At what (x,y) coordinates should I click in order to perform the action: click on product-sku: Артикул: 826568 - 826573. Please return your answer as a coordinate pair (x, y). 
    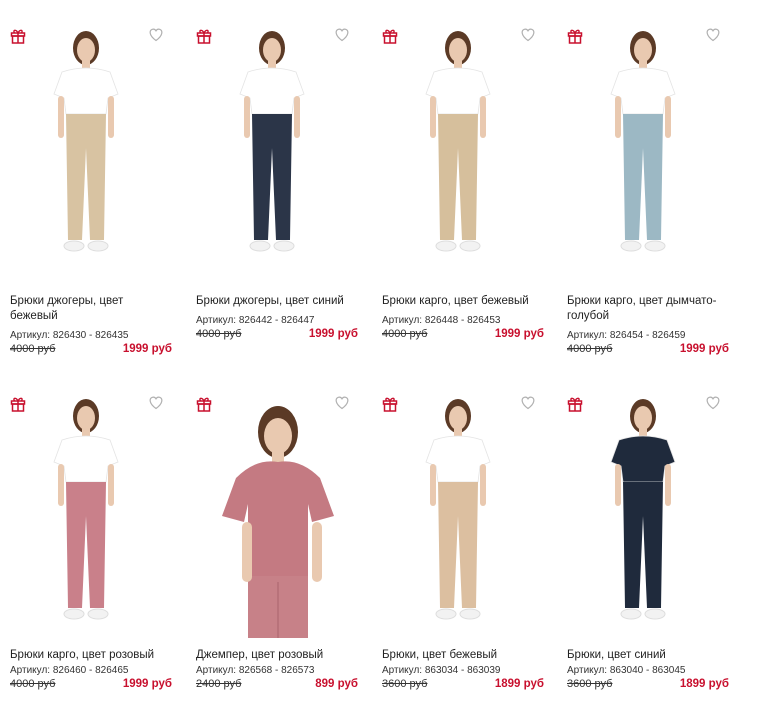
    Looking at the image, I should click on (255, 670).